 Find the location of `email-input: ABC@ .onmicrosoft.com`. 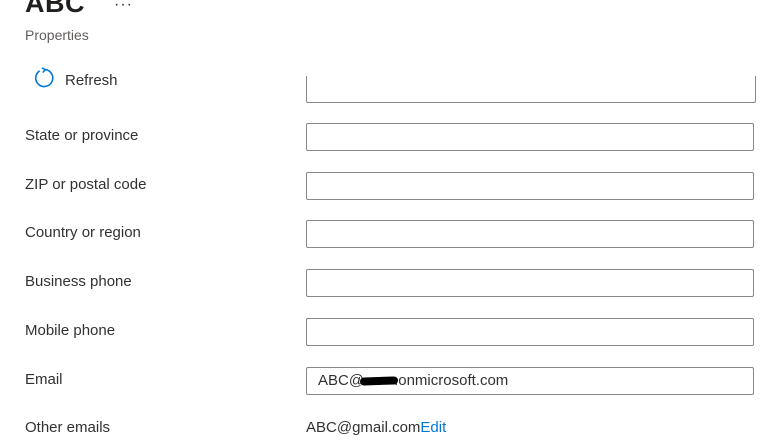

email-input: ABC@ .onmicrosoft.com is located at coordinates (530, 381).